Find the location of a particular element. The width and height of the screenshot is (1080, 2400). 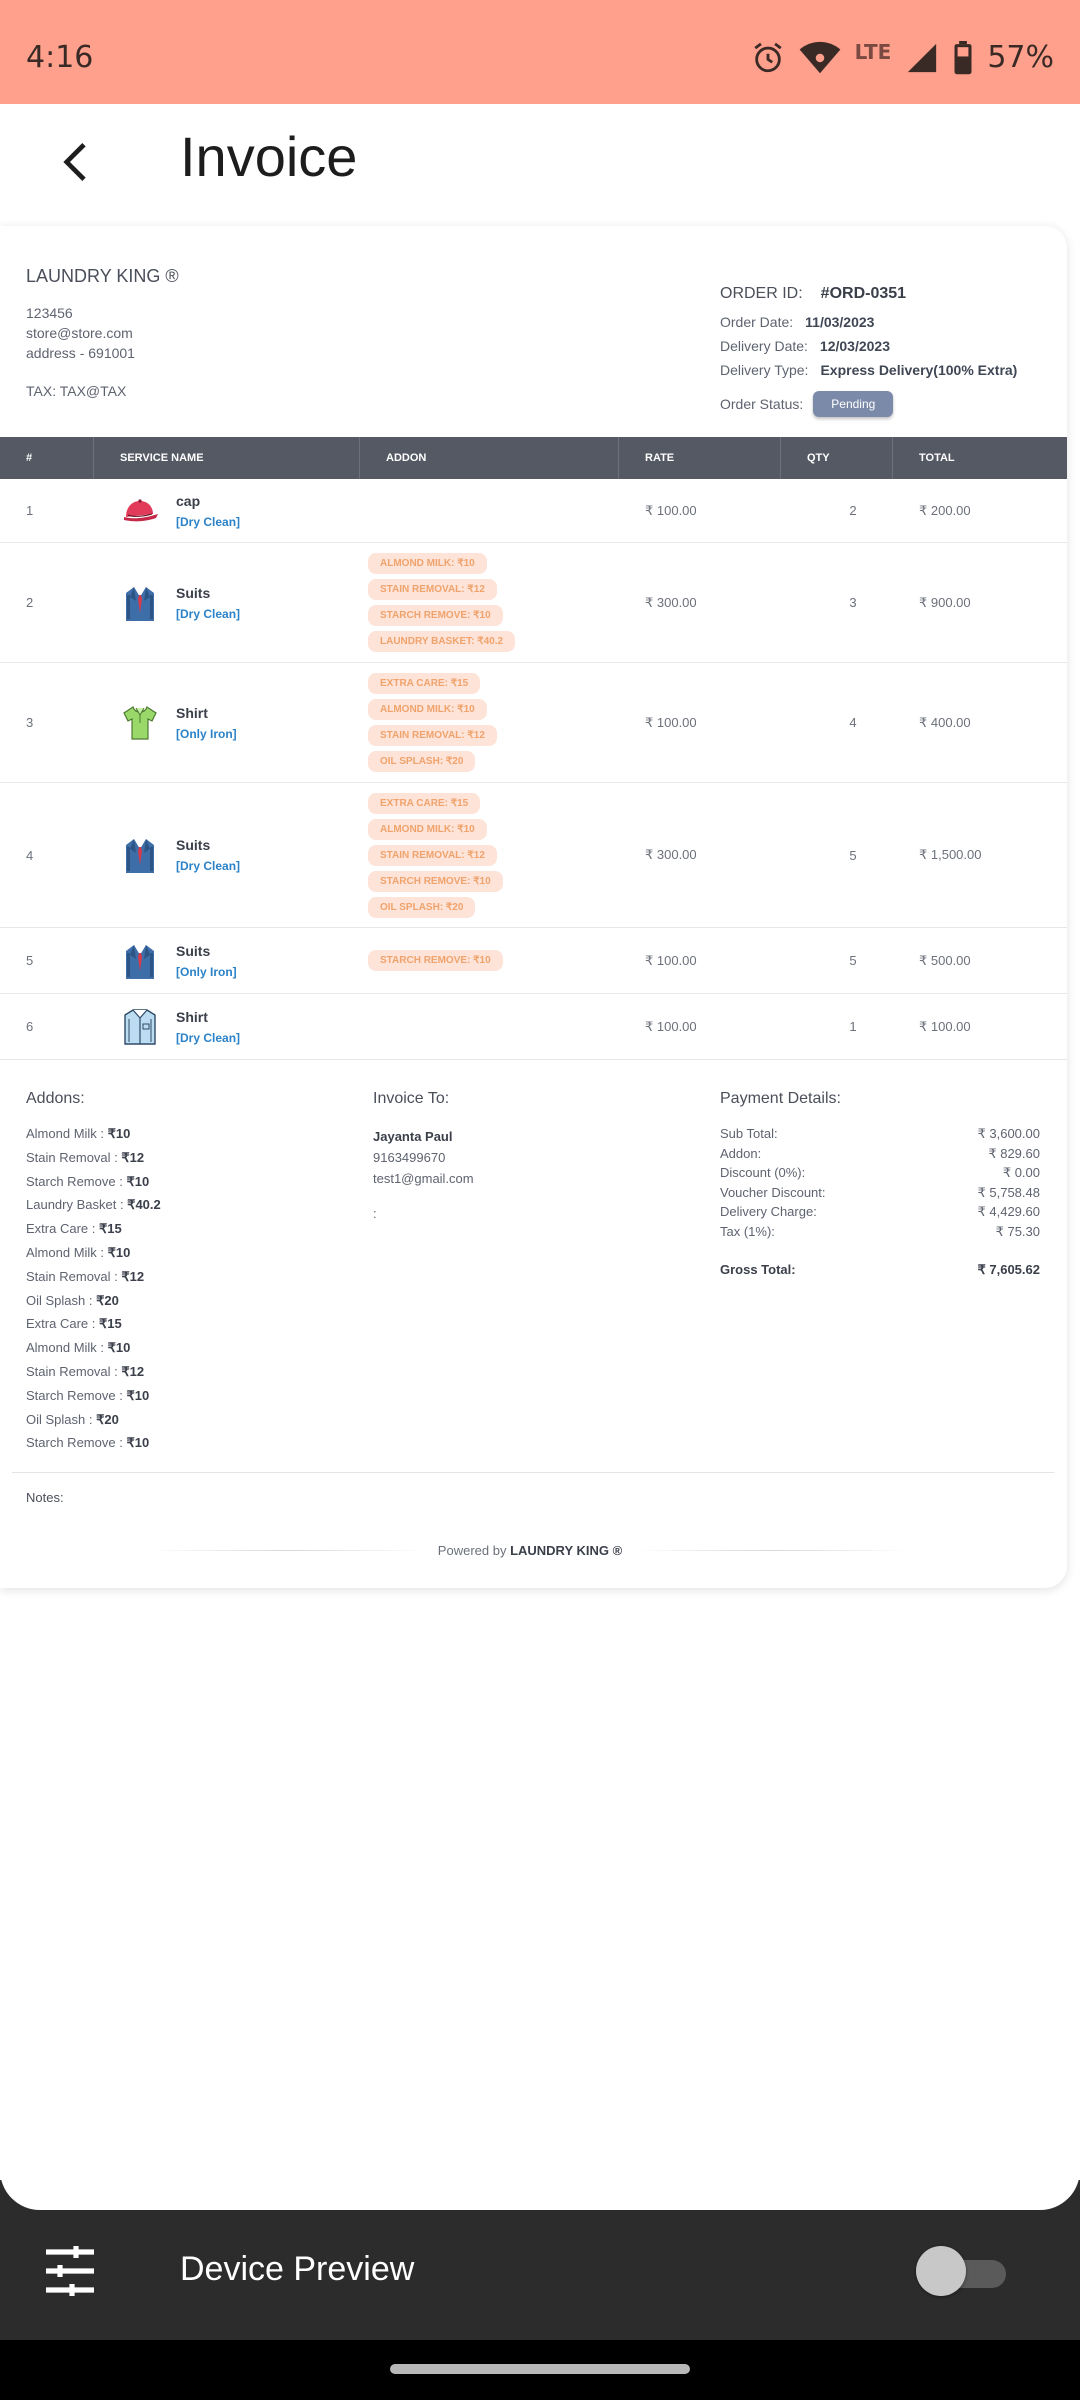

addon-name: Almond Milk : is located at coordinates (67, 1348).